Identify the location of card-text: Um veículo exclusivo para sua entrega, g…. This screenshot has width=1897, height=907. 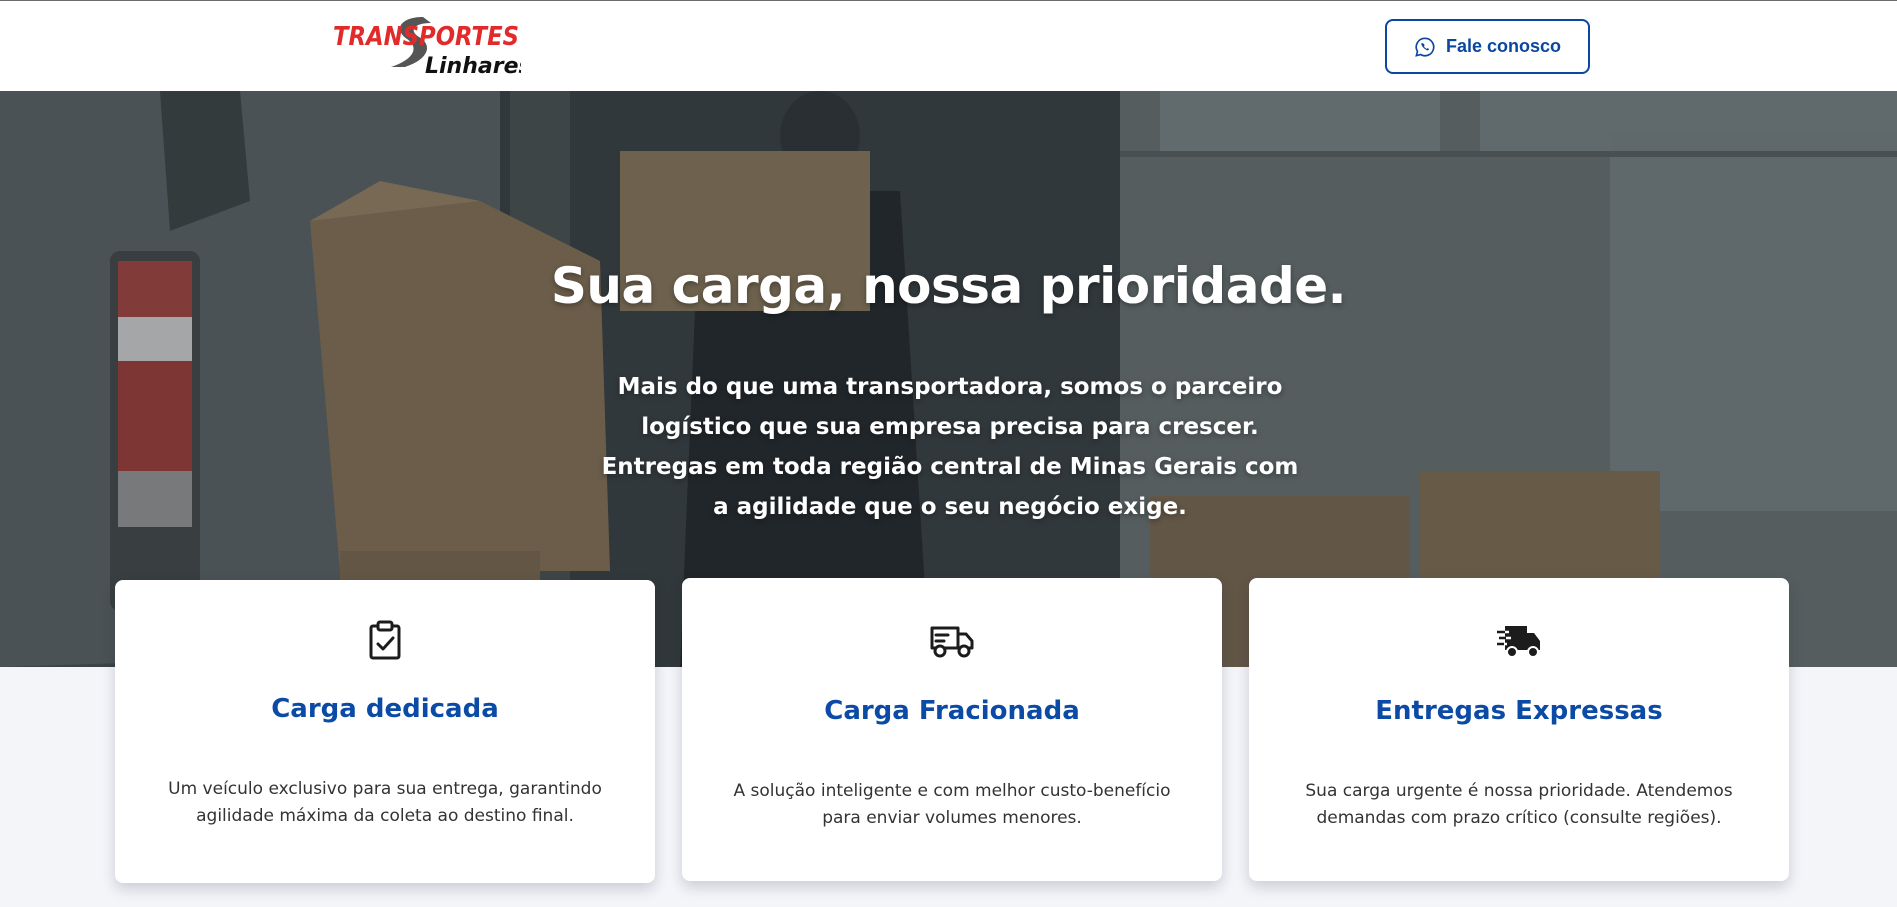
(385, 802).